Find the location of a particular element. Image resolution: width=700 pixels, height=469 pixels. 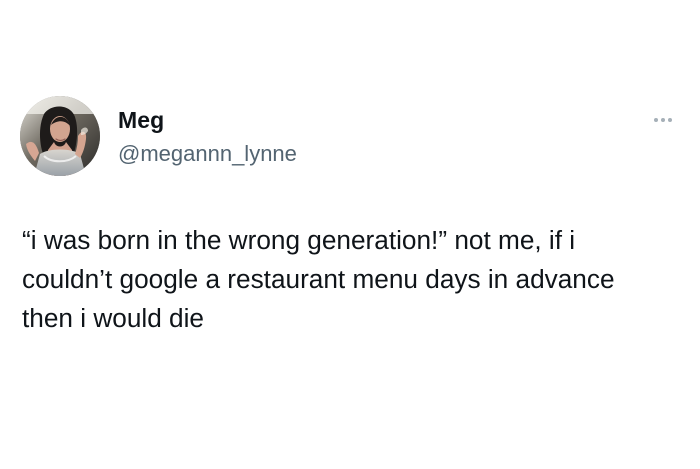

user-handle: @megannn_lynne is located at coordinates (207, 154).